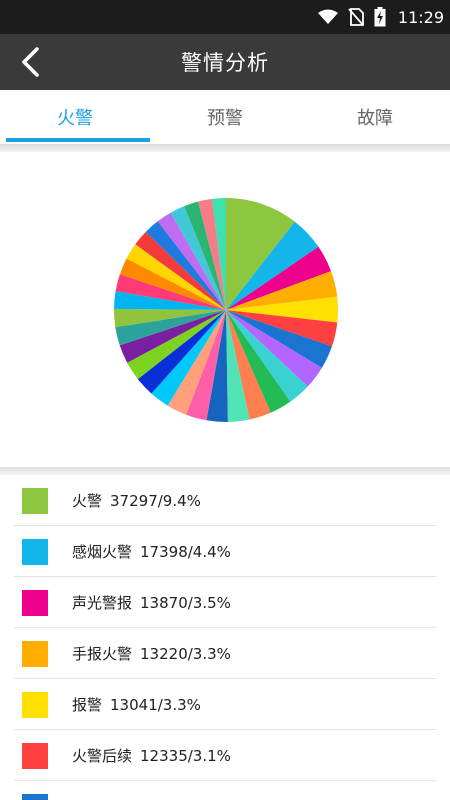 The width and height of the screenshot is (450, 800). What do you see at coordinates (151, 552) in the screenshot?
I see `legend-label: 感烟火警 17398/4.4%` at bounding box center [151, 552].